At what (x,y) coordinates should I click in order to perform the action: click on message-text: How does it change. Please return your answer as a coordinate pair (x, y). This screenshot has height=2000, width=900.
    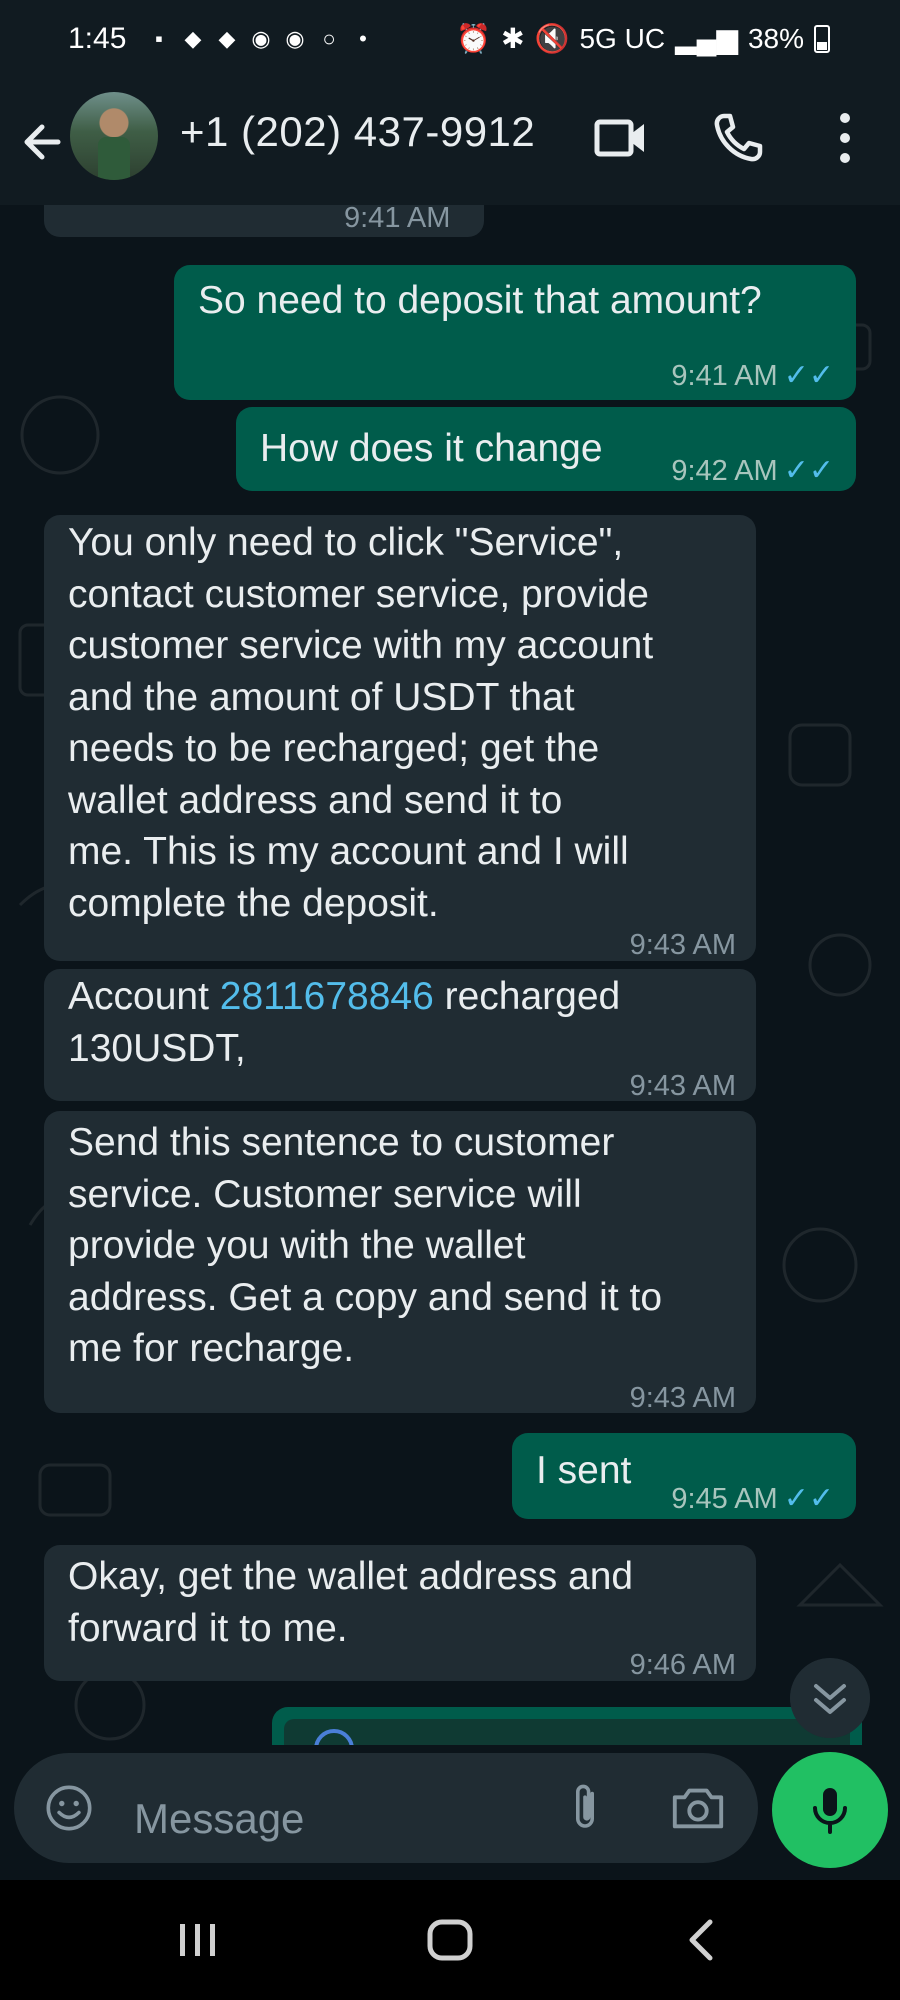
    Looking at the image, I should click on (431, 448).